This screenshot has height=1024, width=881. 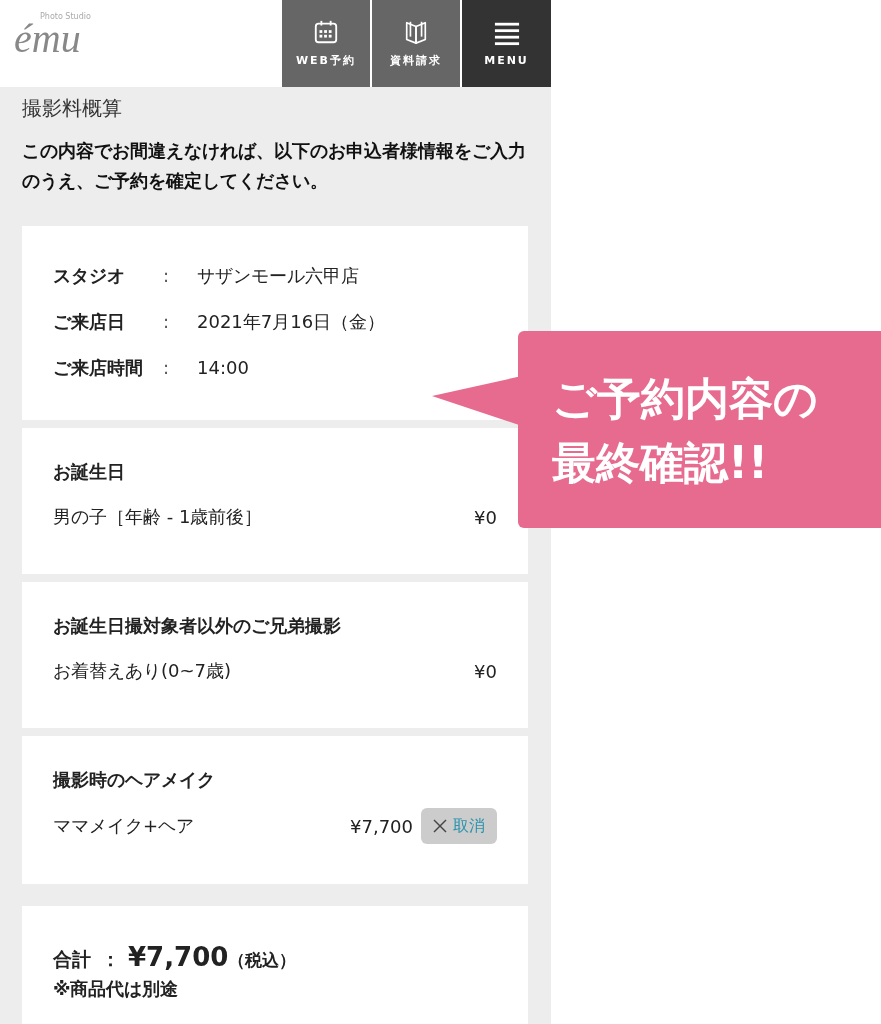 I want to click on field-label: スタジオ, so click(x=89, y=276).